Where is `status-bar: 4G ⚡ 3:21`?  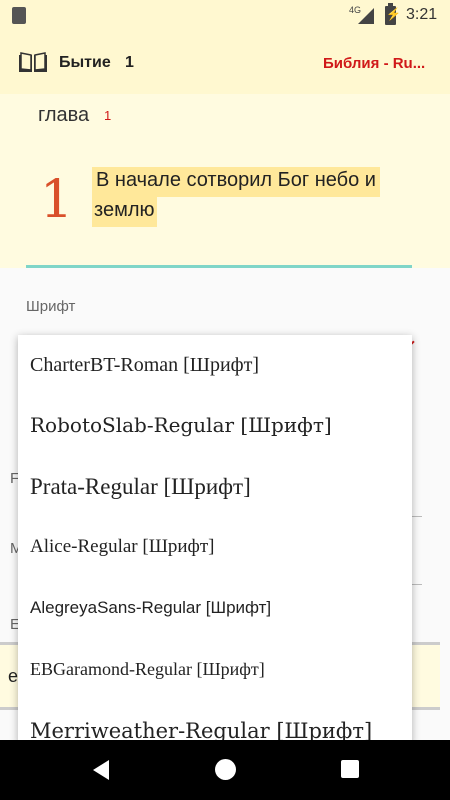 status-bar: 4G ⚡ 3:21 is located at coordinates (225, 16).